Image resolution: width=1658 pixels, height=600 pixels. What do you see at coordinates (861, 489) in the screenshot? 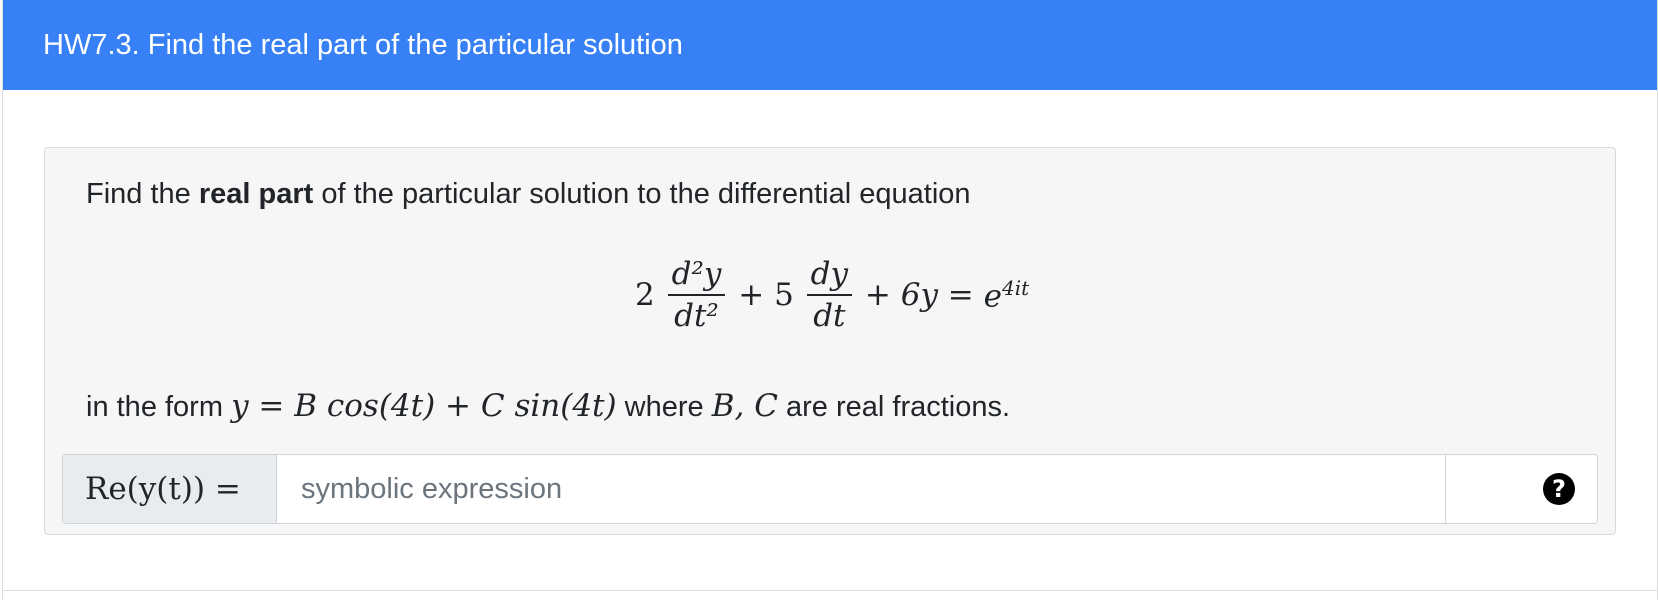
I see `answer-input` at bounding box center [861, 489].